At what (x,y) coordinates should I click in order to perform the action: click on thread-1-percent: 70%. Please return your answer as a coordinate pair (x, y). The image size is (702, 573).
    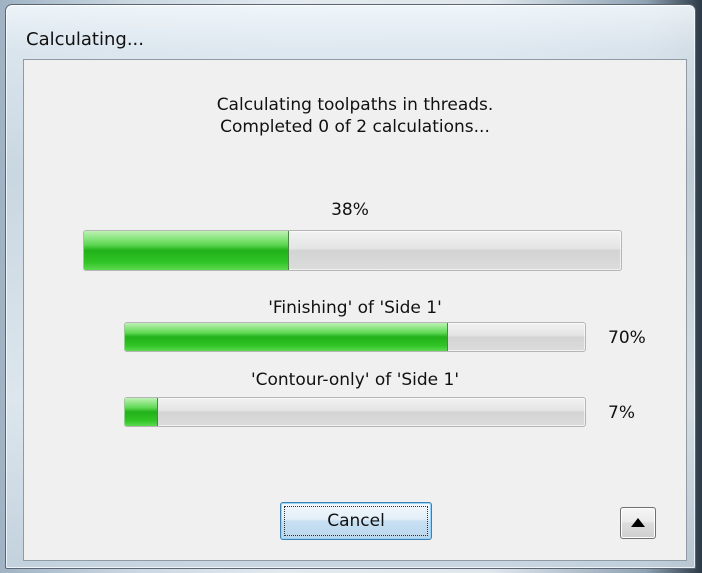
    Looking at the image, I should click on (627, 338).